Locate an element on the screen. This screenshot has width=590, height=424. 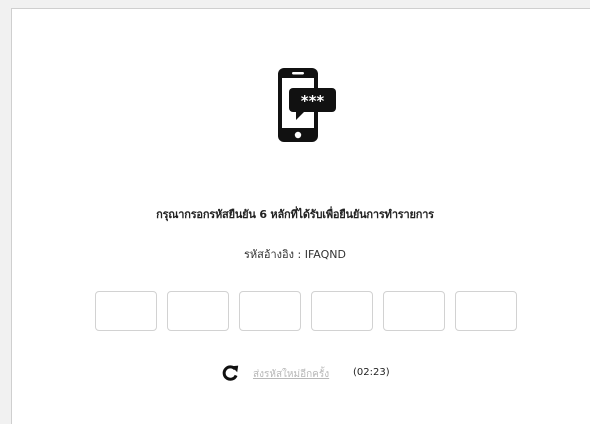
resend-code-link: ส่งรหัสใหม่อีกครั้ง is located at coordinates (291, 374).